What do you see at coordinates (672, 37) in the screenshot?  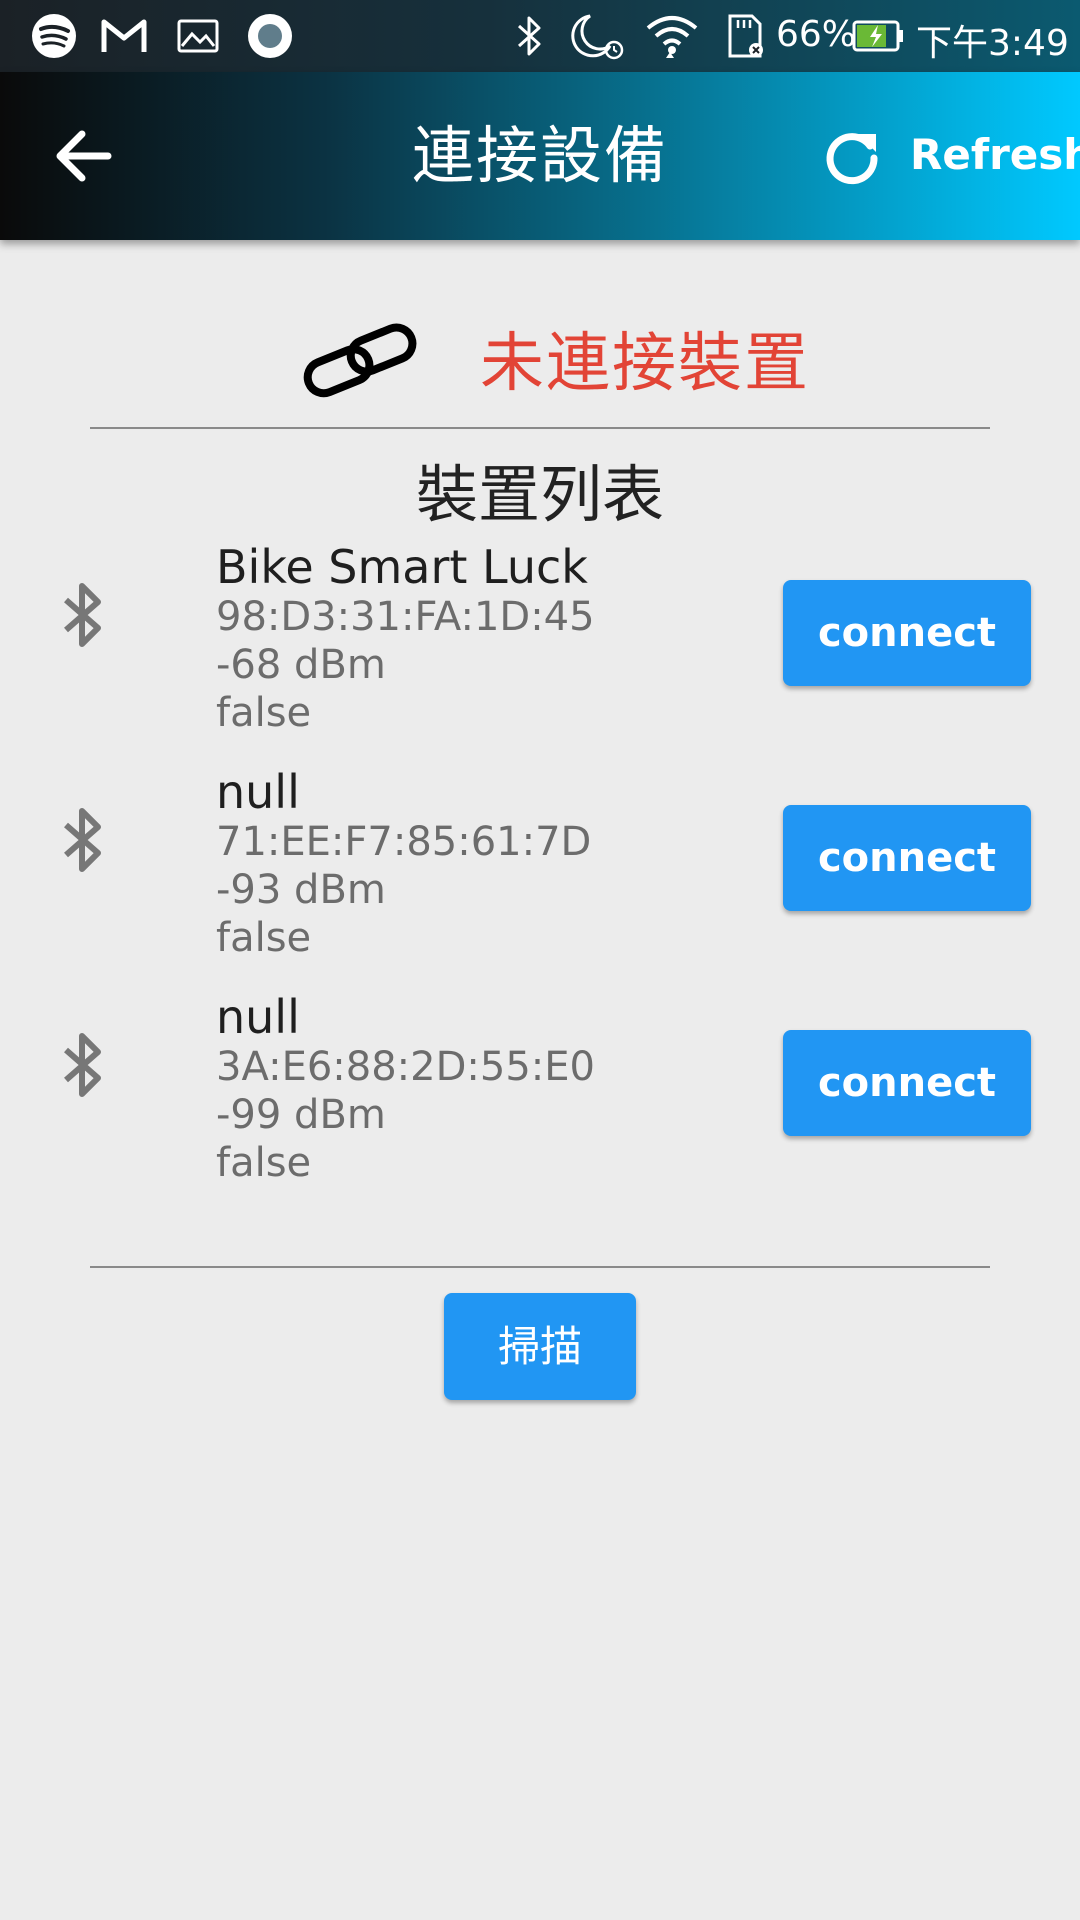 I see `wifi-icon` at bounding box center [672, 37].